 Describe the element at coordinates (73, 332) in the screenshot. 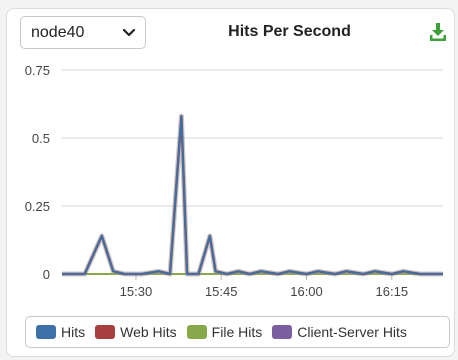

I see `legend-label: Hits` at that location.